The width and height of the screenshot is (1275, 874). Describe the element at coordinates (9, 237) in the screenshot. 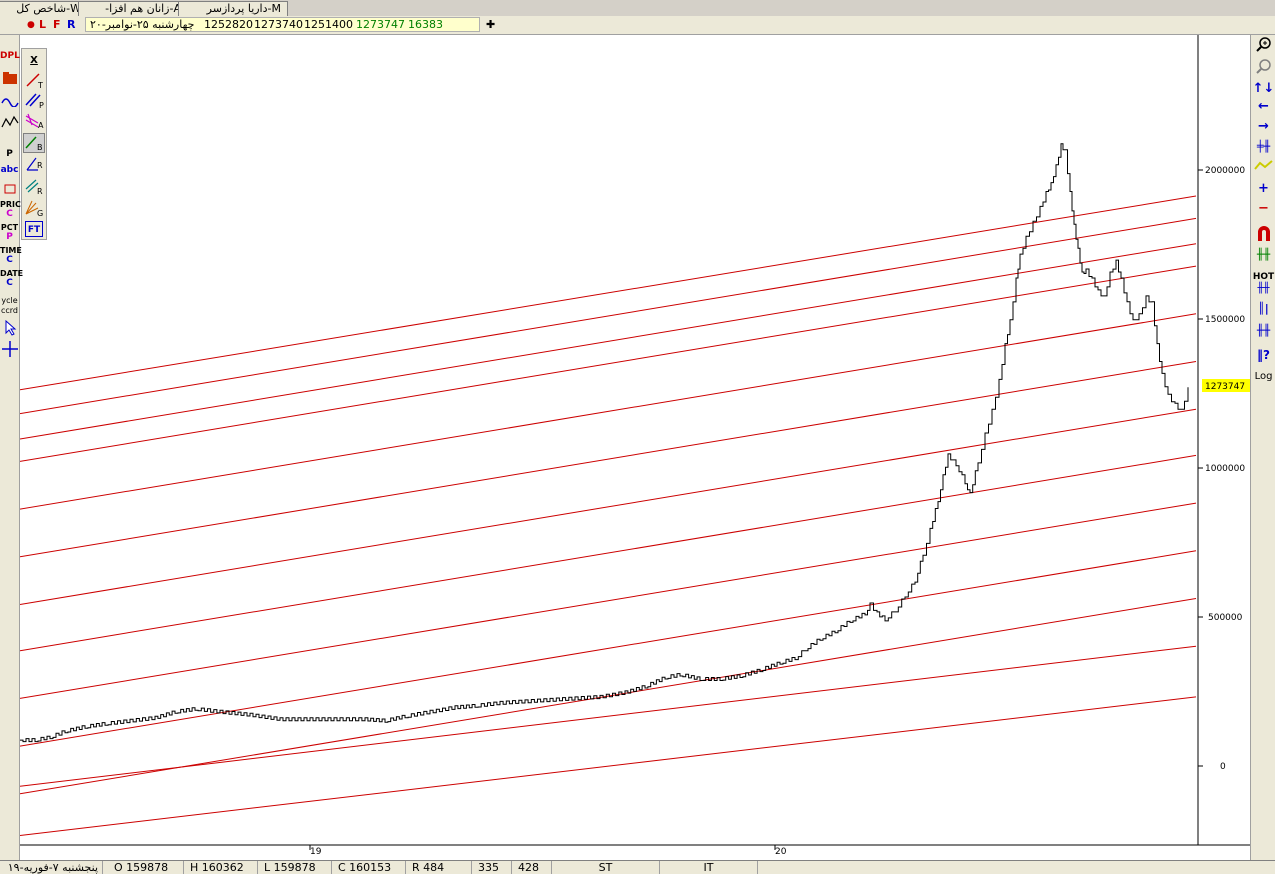

I see `pct-p-button: P` at that location.